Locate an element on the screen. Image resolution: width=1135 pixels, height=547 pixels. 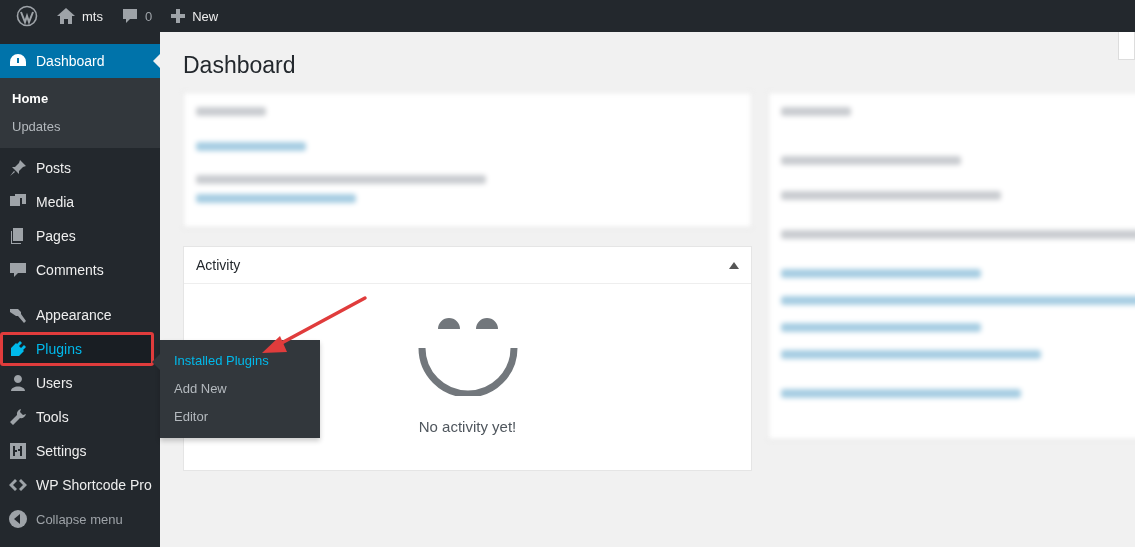
sliders-icon is located at coordinates (18, 451).